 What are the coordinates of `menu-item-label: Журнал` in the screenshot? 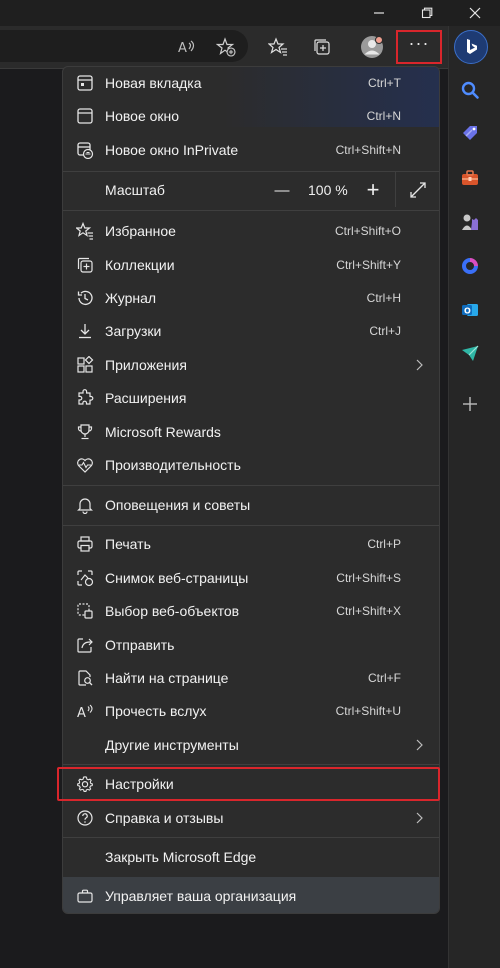 It's located at (131, 298).